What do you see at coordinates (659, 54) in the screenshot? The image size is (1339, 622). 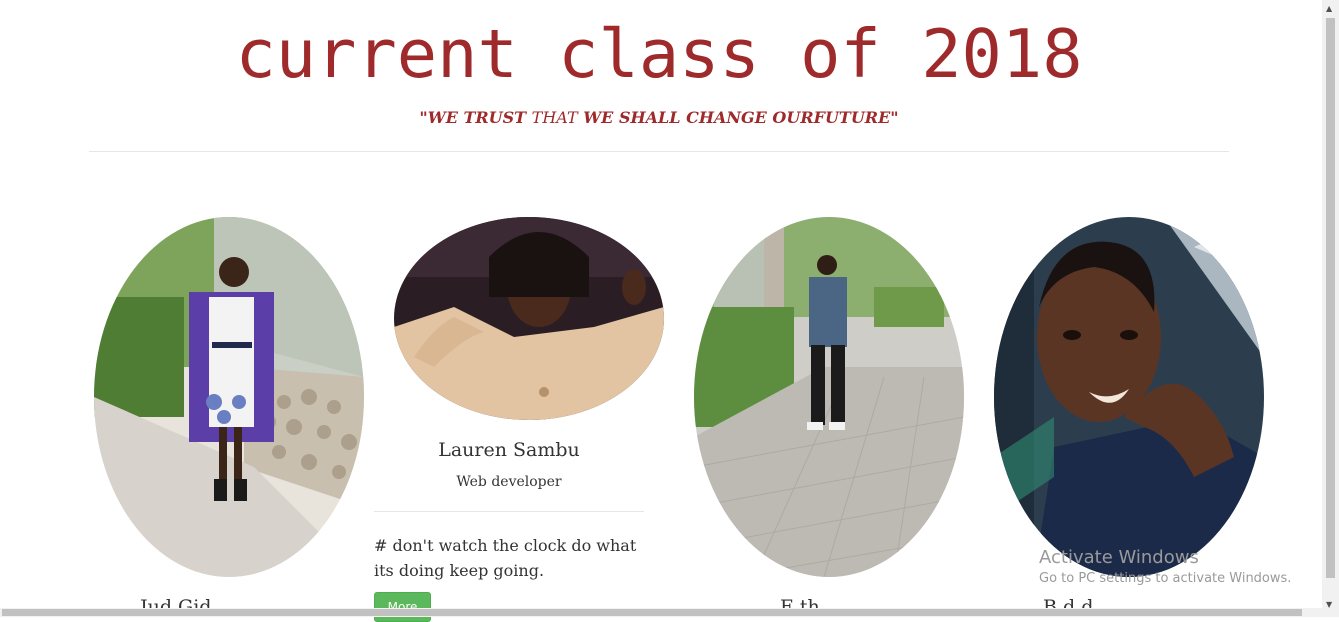 I see `page-title: current class of 2018` at bounding box center [659, 54].